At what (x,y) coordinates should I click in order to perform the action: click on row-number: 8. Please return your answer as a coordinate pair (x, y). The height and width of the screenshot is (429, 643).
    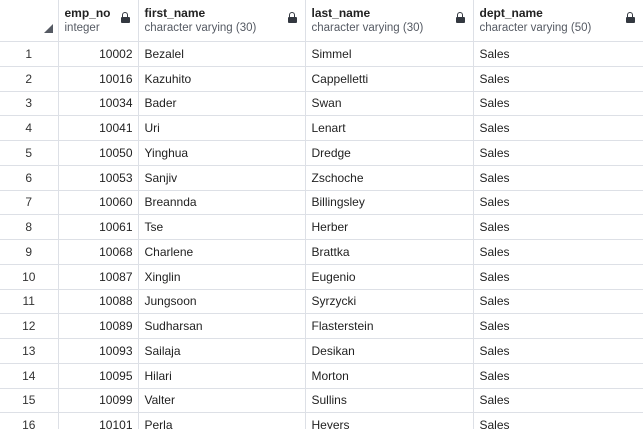
    Looking at the image, I should click on (29, 227).